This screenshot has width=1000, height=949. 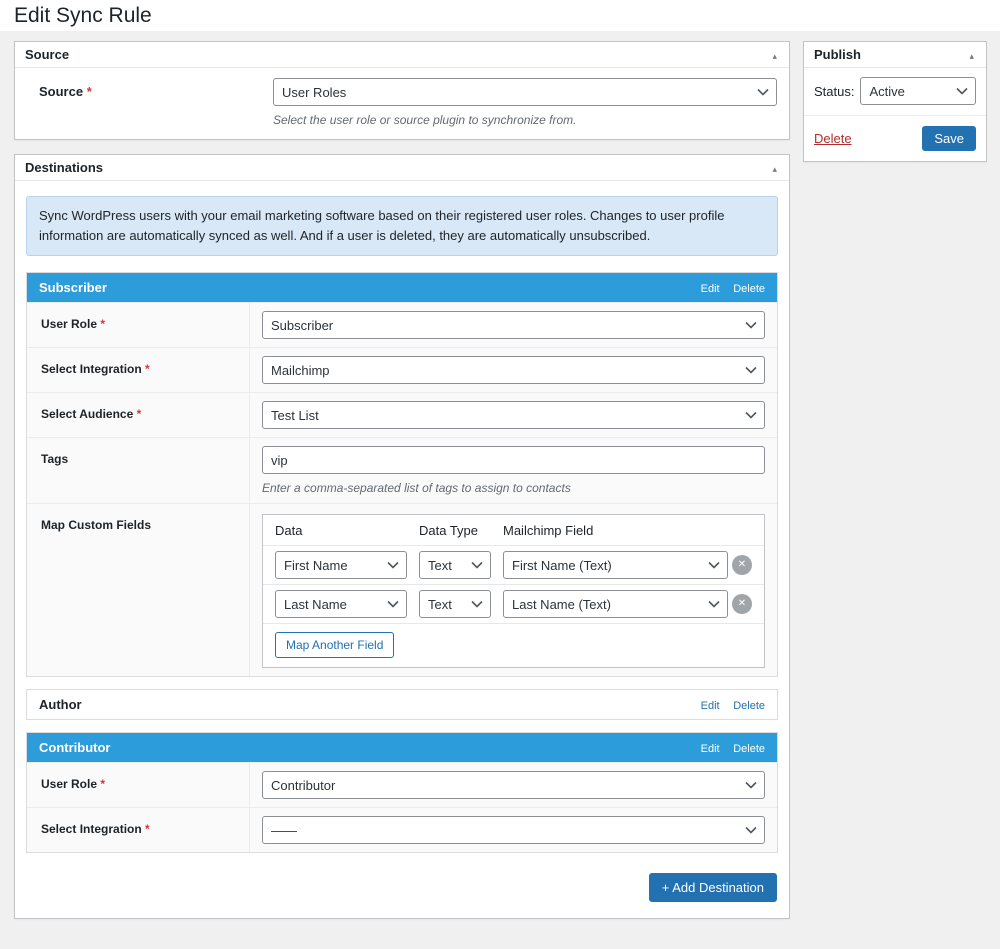 What do you see at coordinates (96, 525) in the screenshot?
I see `map-custom-fields-label: Map Custom Fields` at bounding box center [96, 525].